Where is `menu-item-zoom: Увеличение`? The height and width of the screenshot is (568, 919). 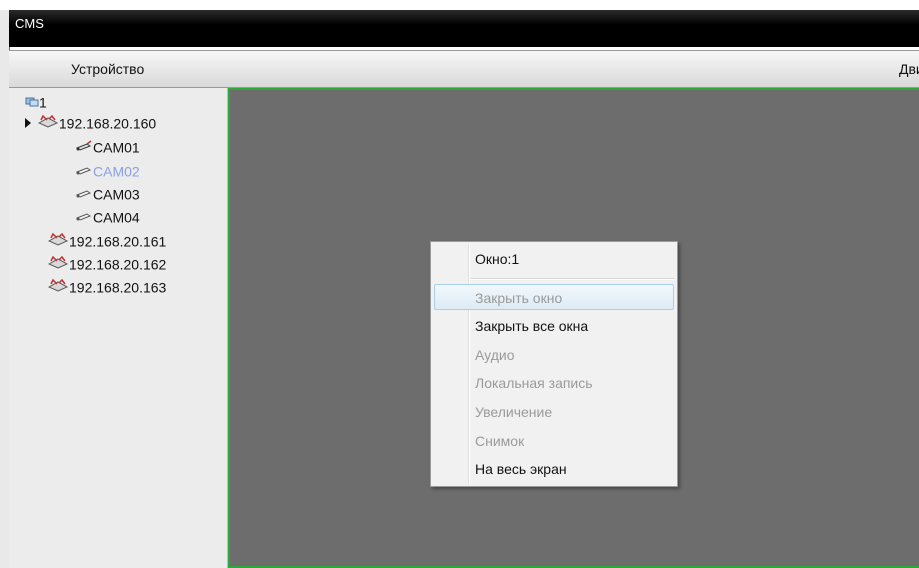 menu-item-zoom: Увеличение is located at coordinates (554, 412).